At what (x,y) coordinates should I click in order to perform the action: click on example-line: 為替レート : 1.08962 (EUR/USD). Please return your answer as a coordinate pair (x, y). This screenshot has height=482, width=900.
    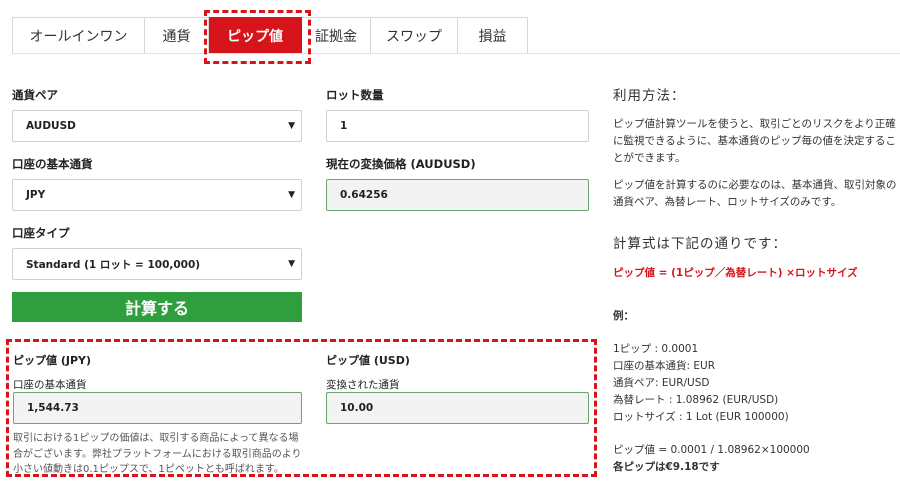
    Looking at the image, I should click on (696, 400).